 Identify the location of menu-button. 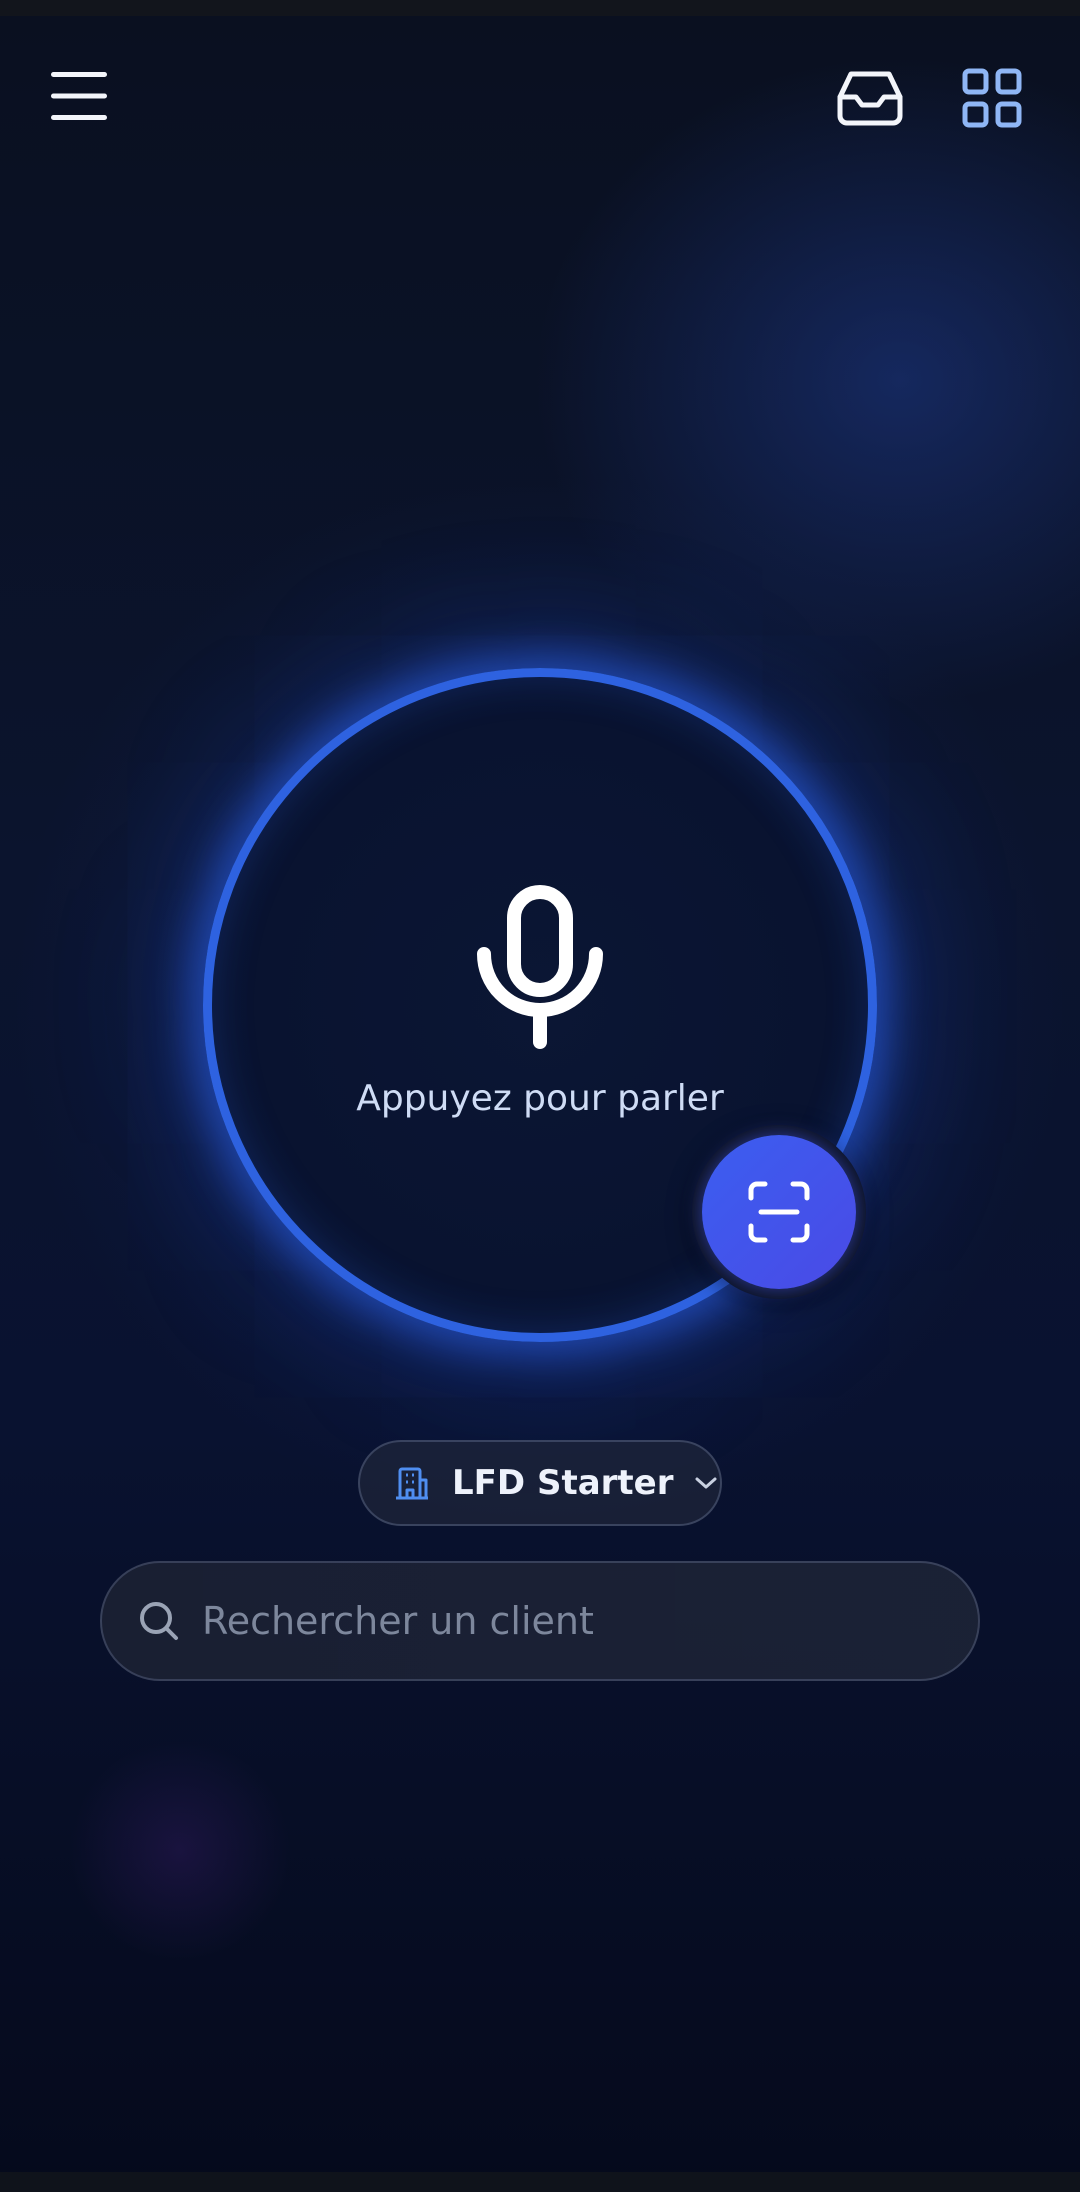
(79, 96).